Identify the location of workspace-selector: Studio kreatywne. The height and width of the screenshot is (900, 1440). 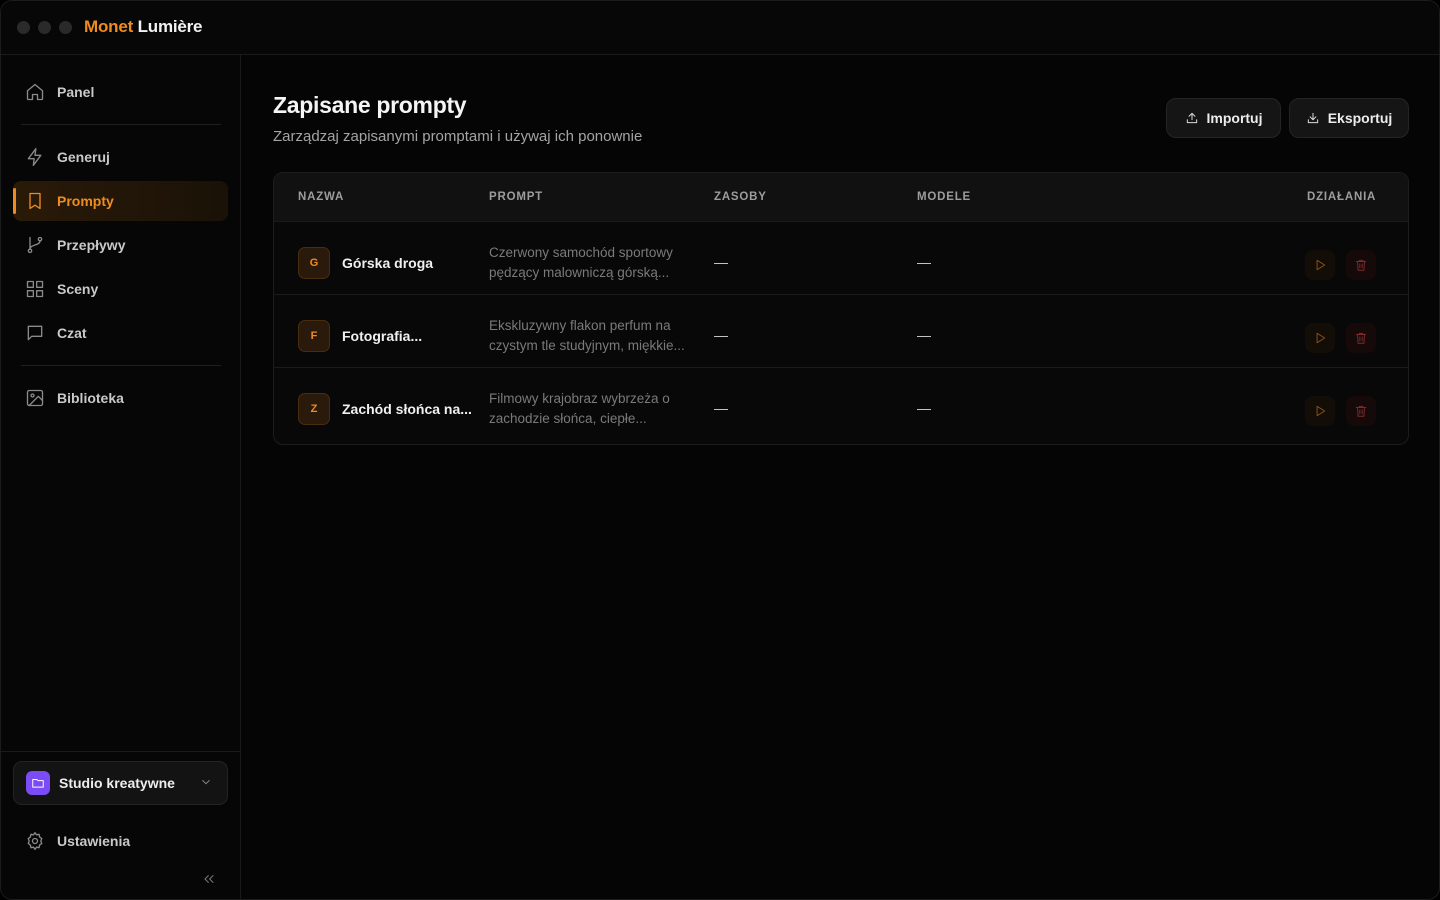
(120, 783).